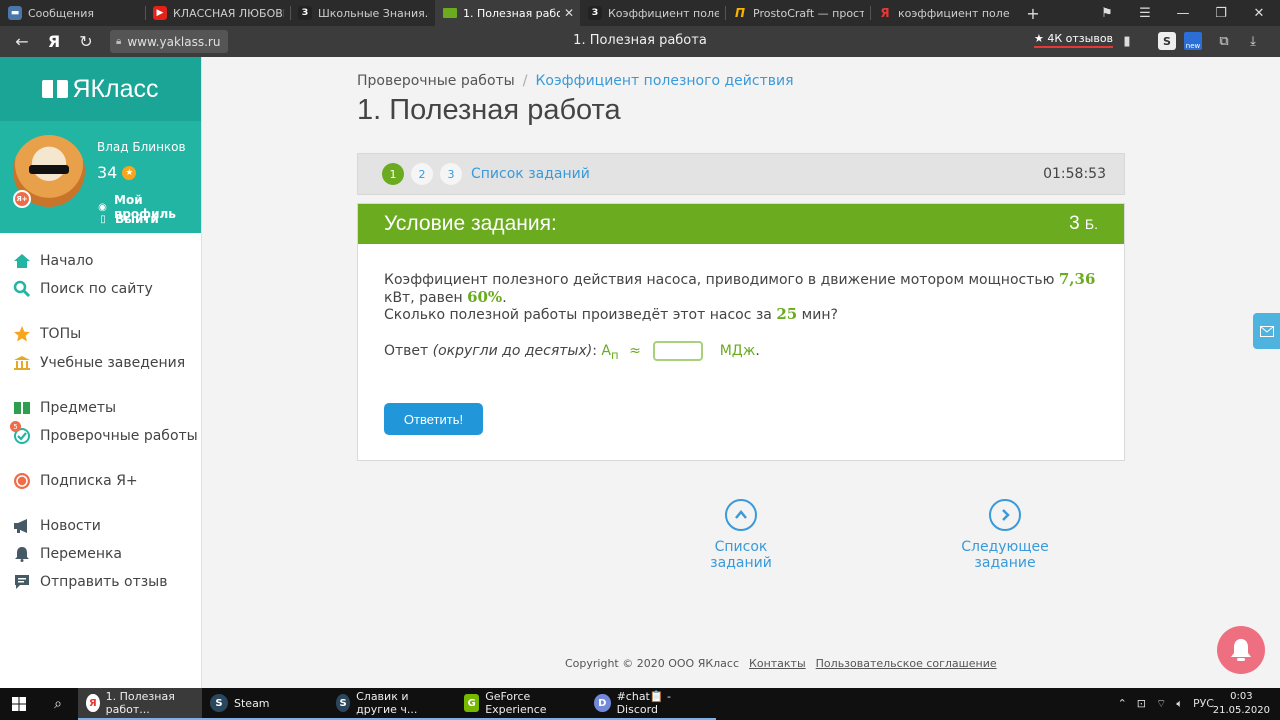  Describe the element at coordinates (422, 174) in the screenshot. I see `page-2-button: 2` at that location.